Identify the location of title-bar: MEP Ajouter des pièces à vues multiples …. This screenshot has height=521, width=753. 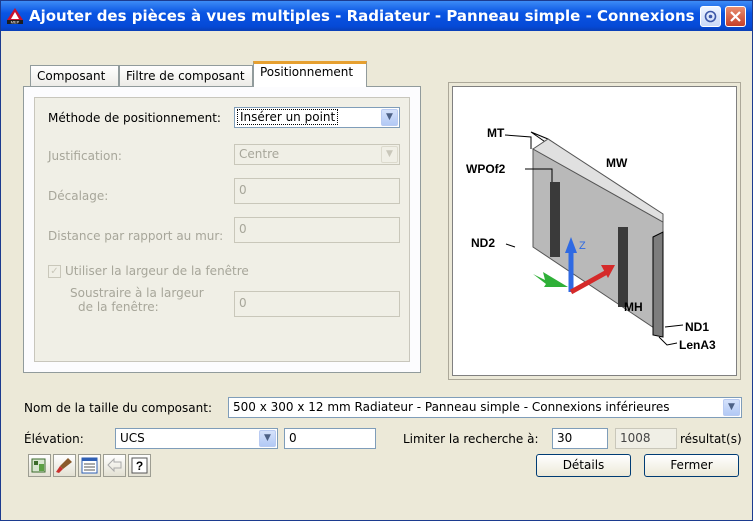
(376, 16).